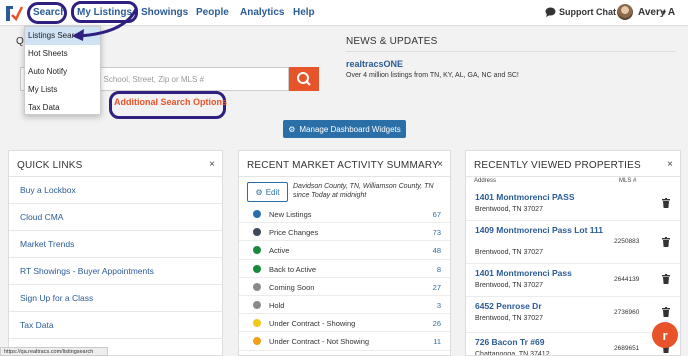 Image resolution: width=688 pixels, height=356 pixels. Describe the element at coordinates (656, 12) in the screenshot. I see `user-name: Avery A` at that location.